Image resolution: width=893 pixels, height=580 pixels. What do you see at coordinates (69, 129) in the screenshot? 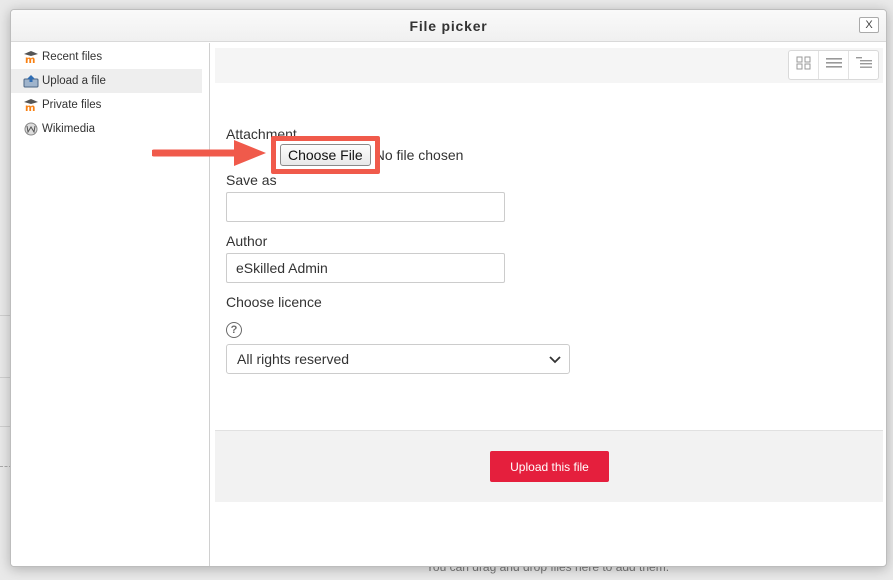
I see `sidebar-item-label: Wikimedia` at bounding box center [69, 129].